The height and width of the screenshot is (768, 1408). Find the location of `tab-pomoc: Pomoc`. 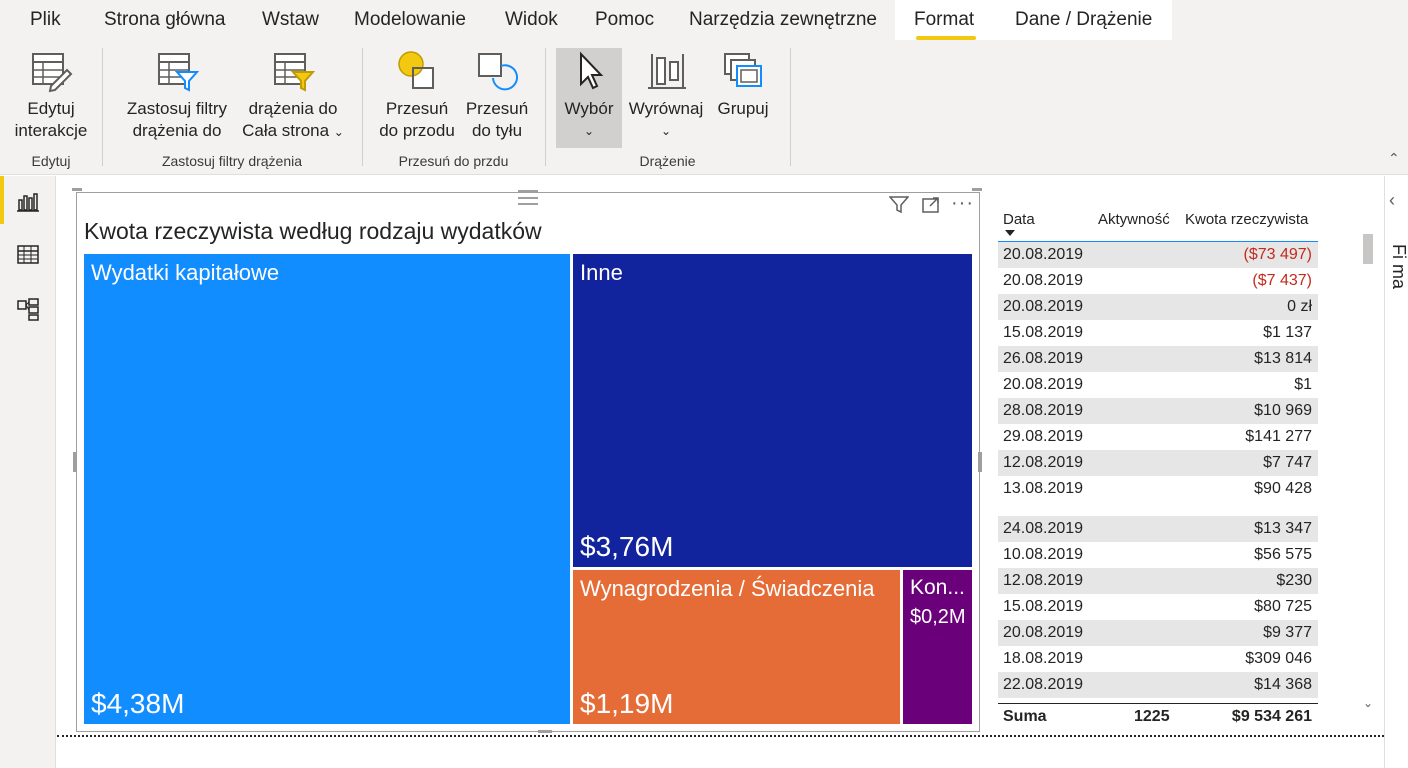

tab-pomoc: Pomoc is located at coordinates (624, 20).